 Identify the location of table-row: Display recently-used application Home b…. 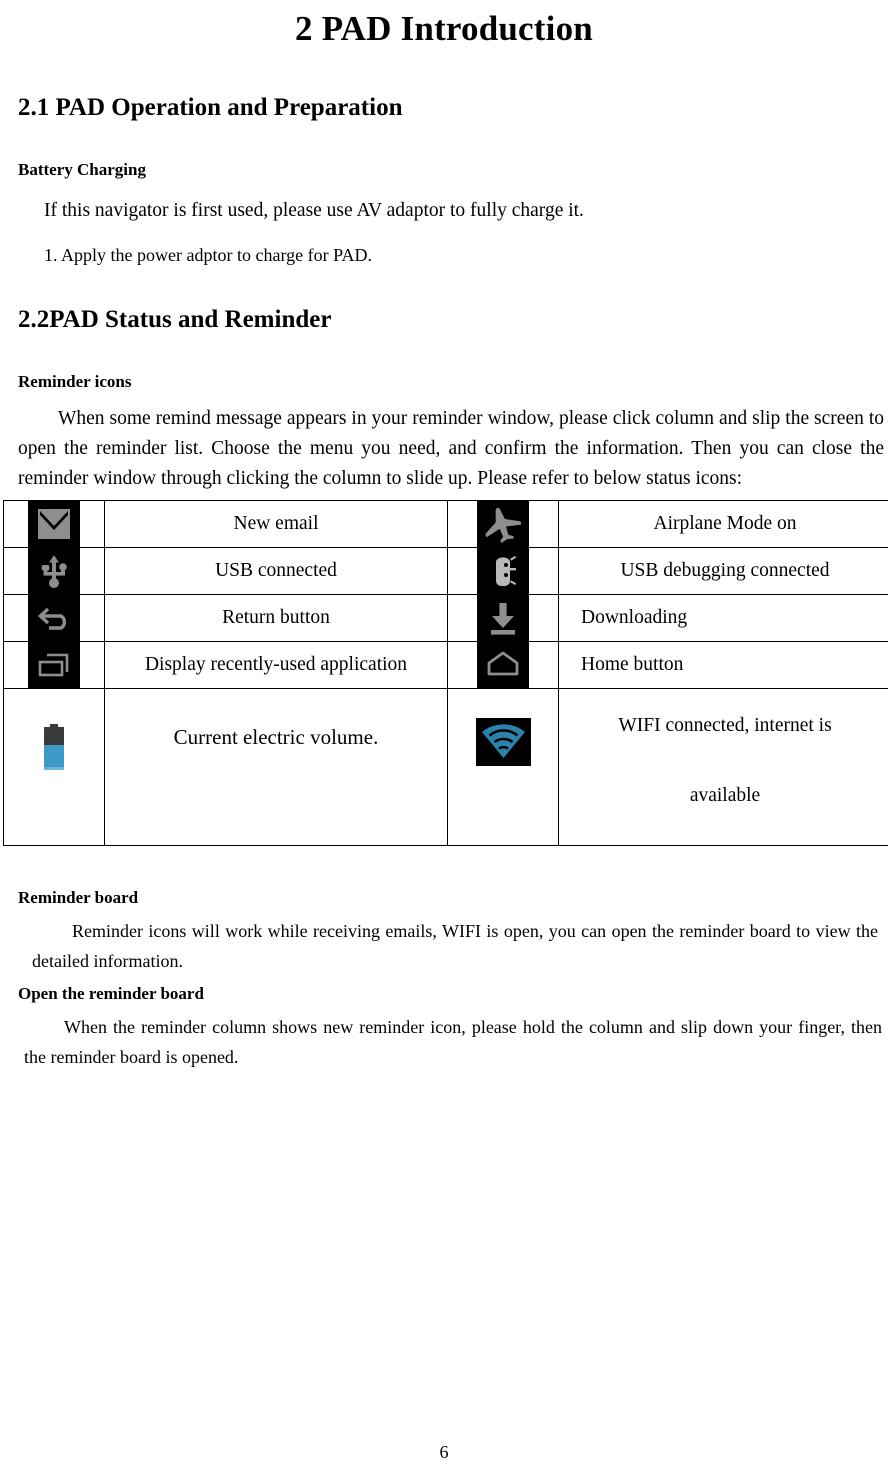
(445, 665).